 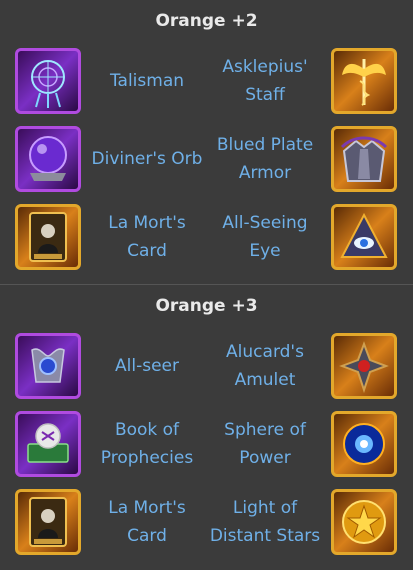 I want to click on power-sphere-icon, so click(x=364, y=444).